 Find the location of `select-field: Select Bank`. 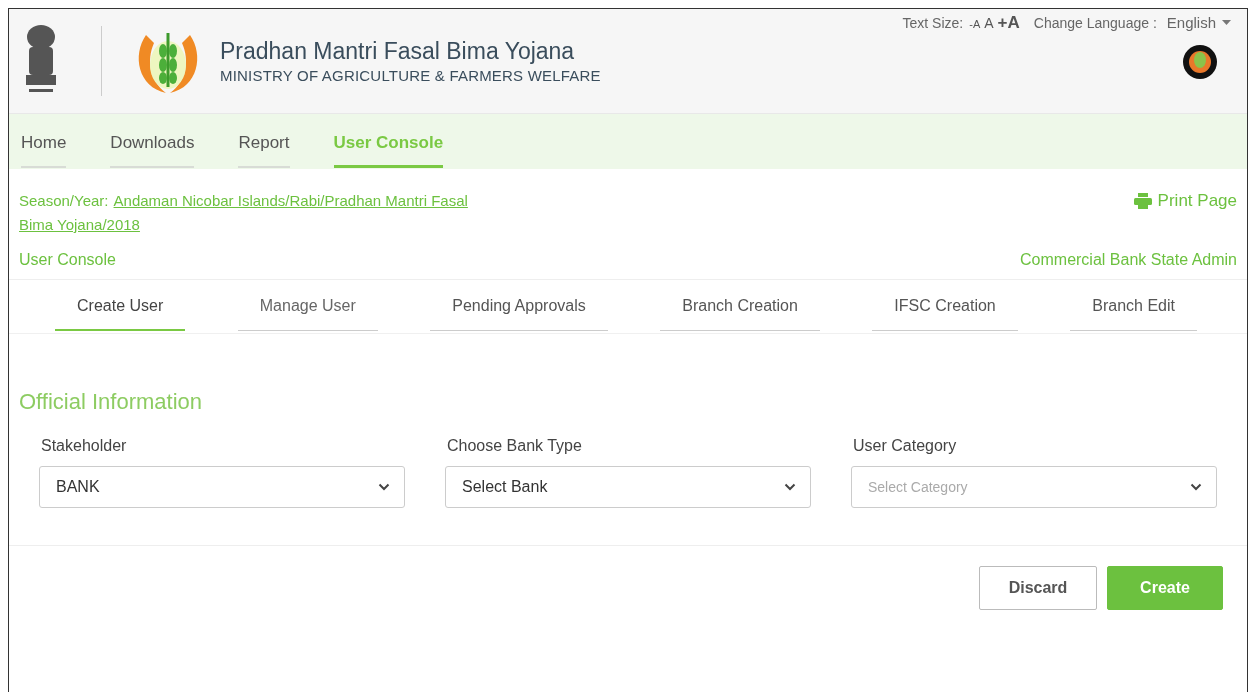

select-field: Select Bank is located at coordinates (628, 487).